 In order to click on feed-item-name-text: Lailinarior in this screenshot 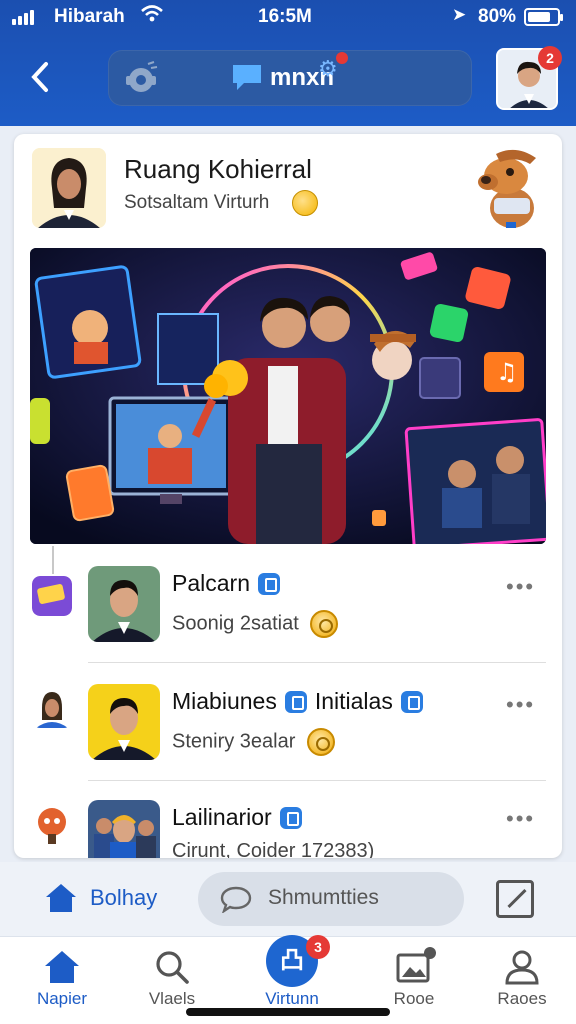, I will do `click(222, 817)`.